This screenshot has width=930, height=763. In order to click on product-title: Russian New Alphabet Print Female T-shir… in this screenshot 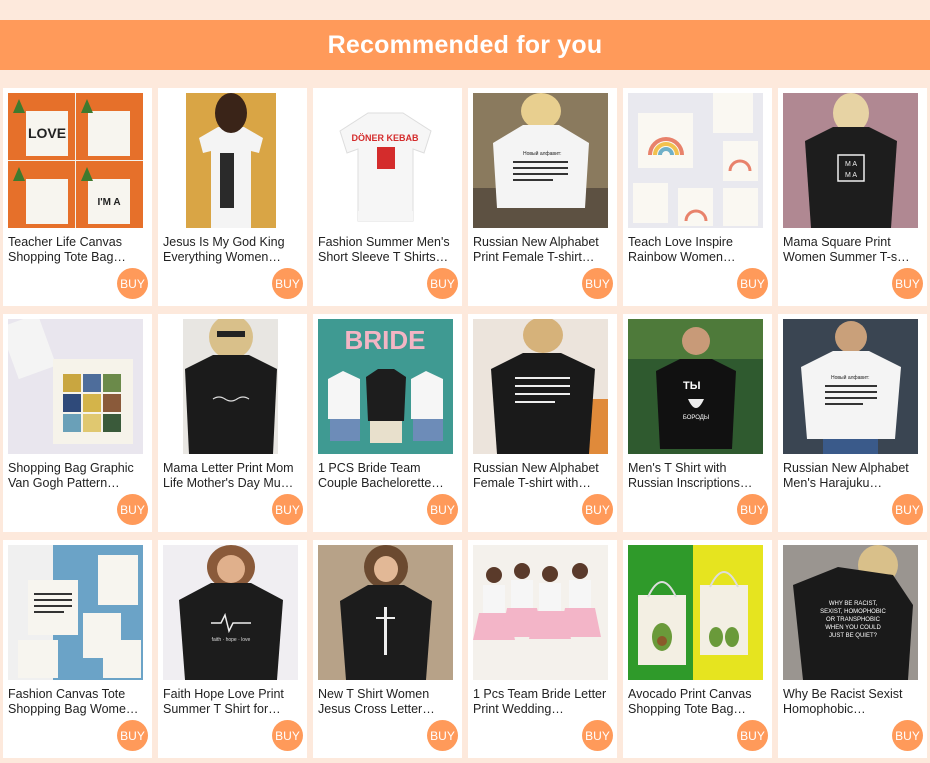, I will do `click(543, 250)`.